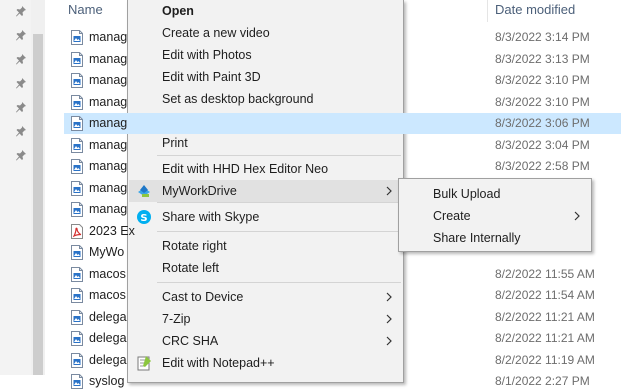  What do you see at coordinates (342, 274) in the screenshot?
I see `file-row: macos 8/2/2022 11:55 AM` at bounding box center [342, 274].